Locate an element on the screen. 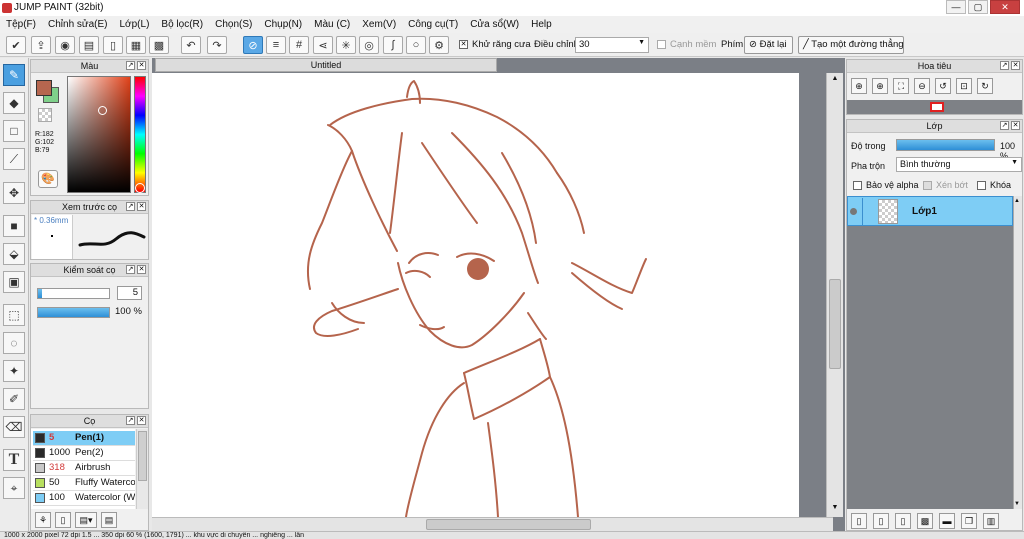  menu-help: Help is located at coordinates (544, 24).